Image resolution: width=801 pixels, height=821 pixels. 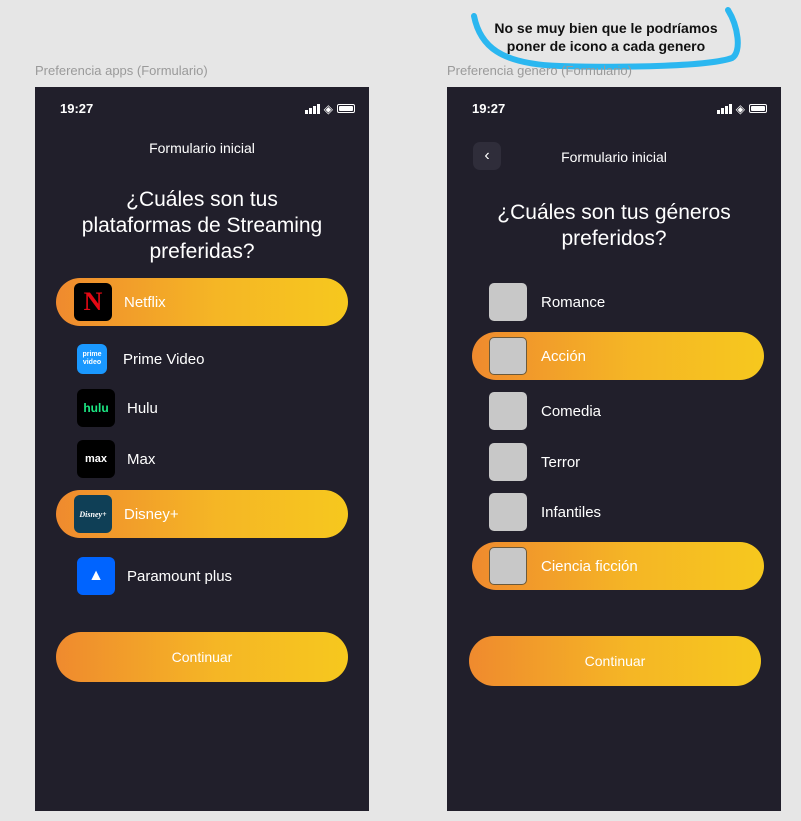 What do you see at coordinates (618, 356) in the screenshot?
I see `genre-option-accion: Acción` at bounding box center [618, 356].